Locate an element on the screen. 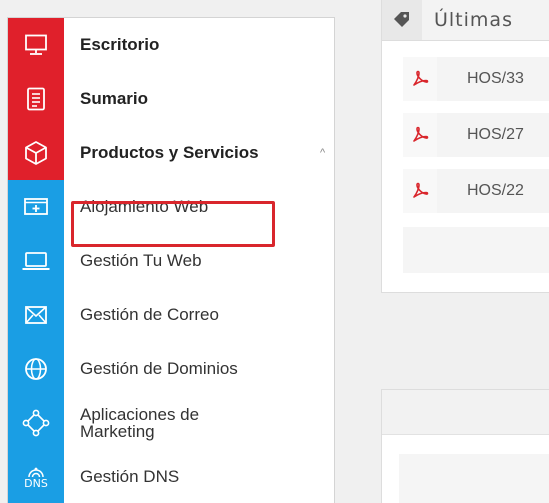 This screenshot has height=503, width=549. invoice-row: HOS/22 is located at coordinates (476, 191).